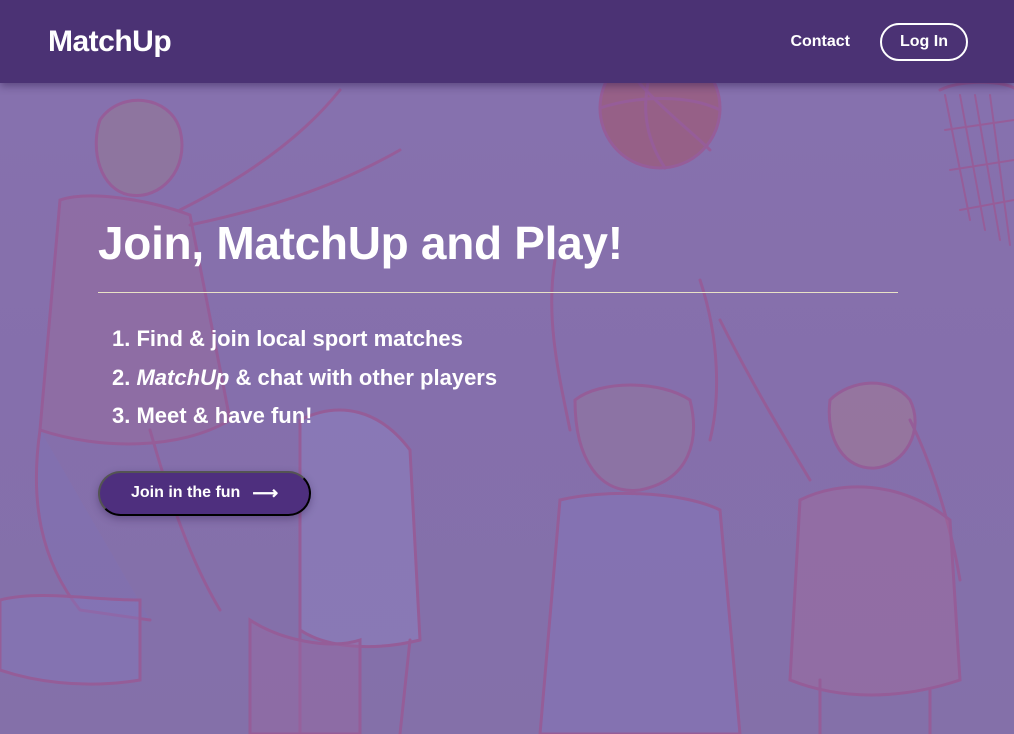 The image size is (1014, 734). I want to click on step-number: 1., so click(121, 338).